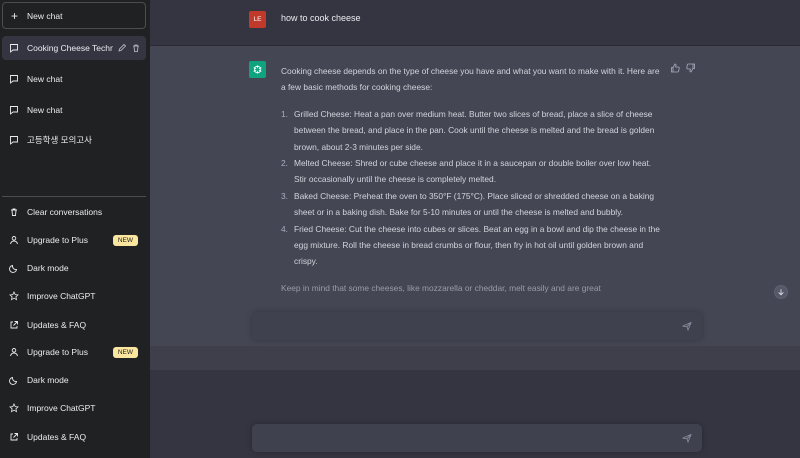  I want to click on thumbs-up-icon, so click(675, 68).